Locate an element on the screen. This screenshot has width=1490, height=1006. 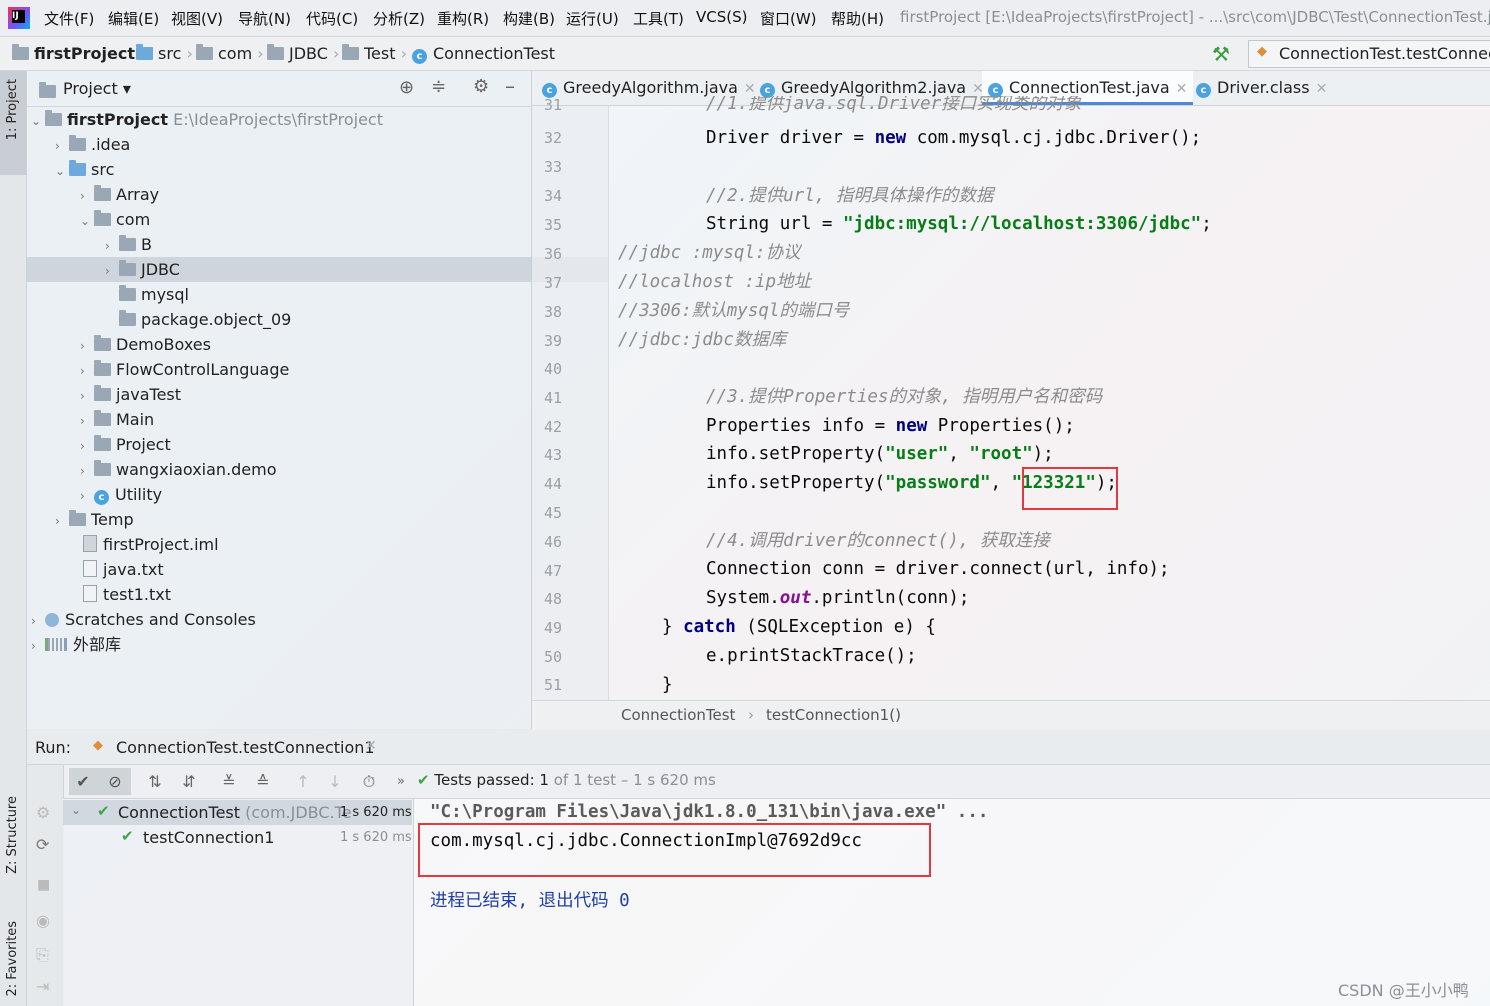
tree-item-b: › B is located at coordinates (318, 244).